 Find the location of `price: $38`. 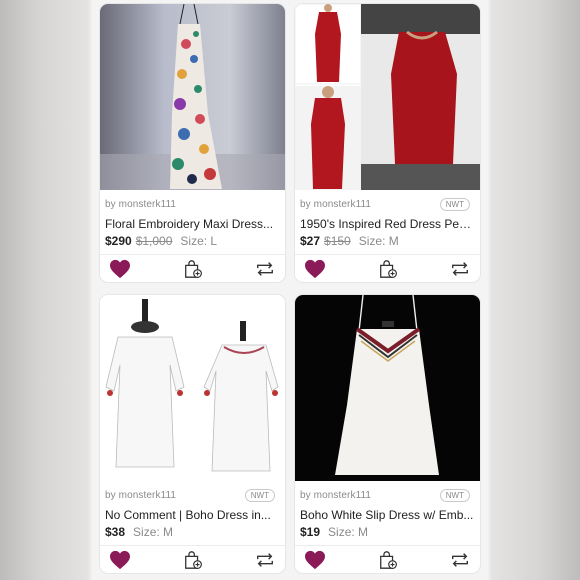

price: $38 is located at coordinates (115, 532).